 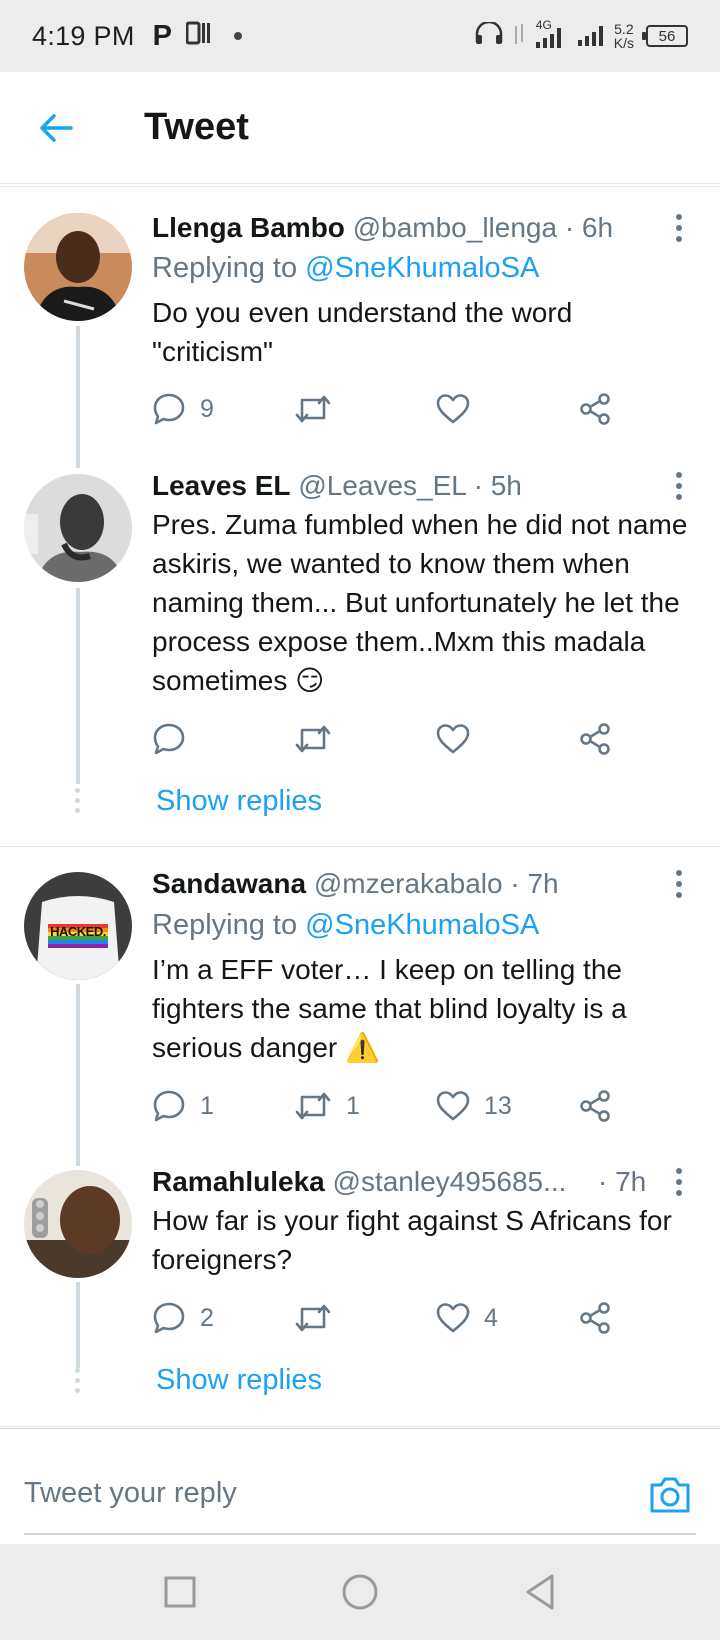 I want to click on tweet-header: Llenga Bambo @bambo_llenga · 6h, so click(x=382, y=228).